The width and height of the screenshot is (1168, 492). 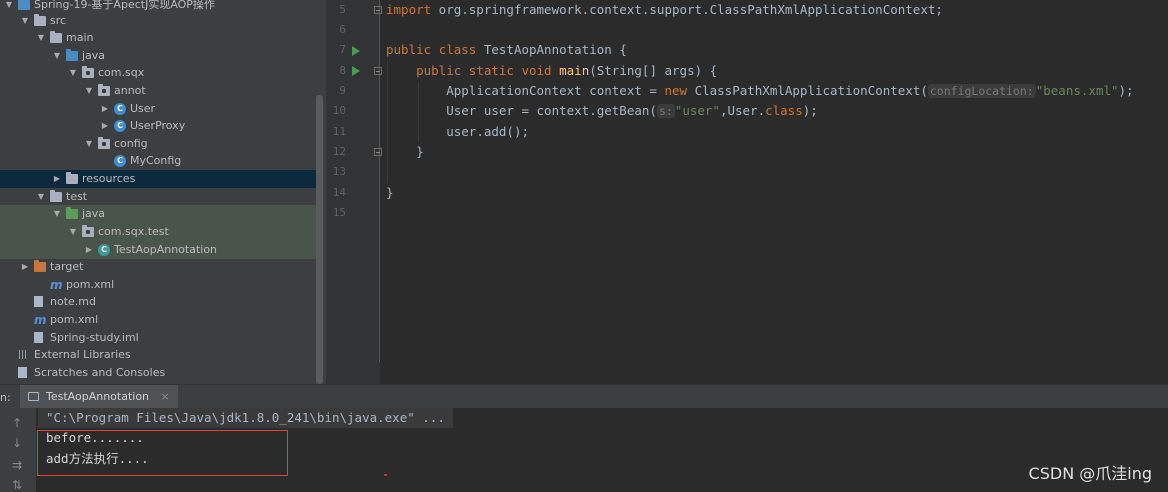 I want to click on resources-folder-icon, so click(x=72, y=178).